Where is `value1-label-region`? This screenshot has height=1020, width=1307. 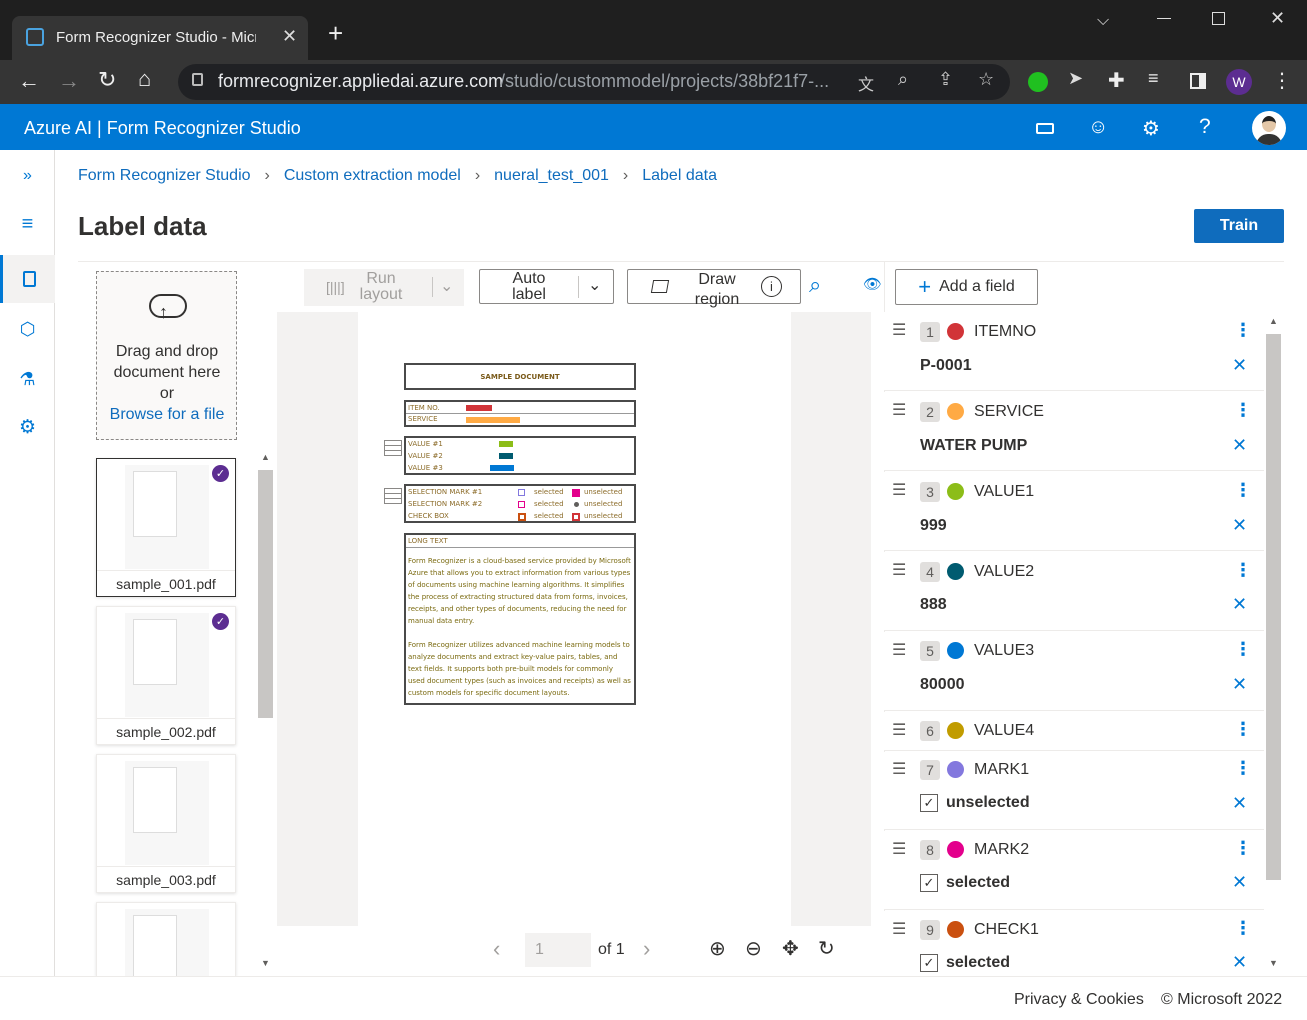
value1-label-region is located at coordinates (506, 444).